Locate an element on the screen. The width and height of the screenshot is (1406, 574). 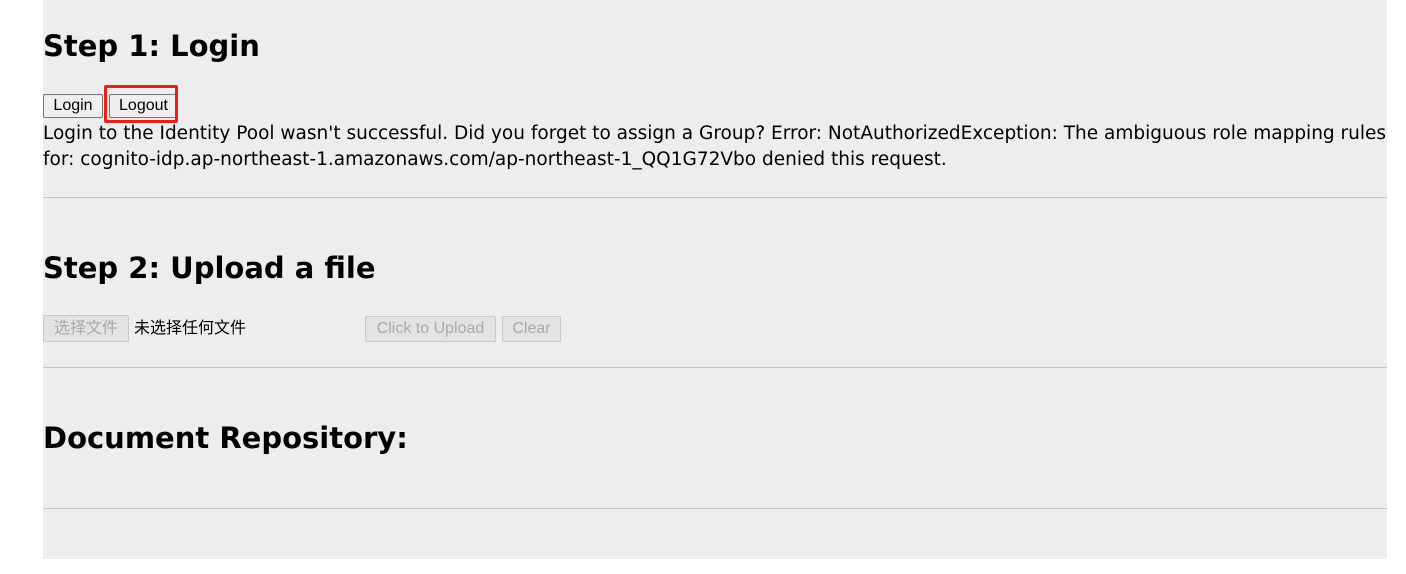
upload-button: Click to Upload is located at coordinates (430, 329).